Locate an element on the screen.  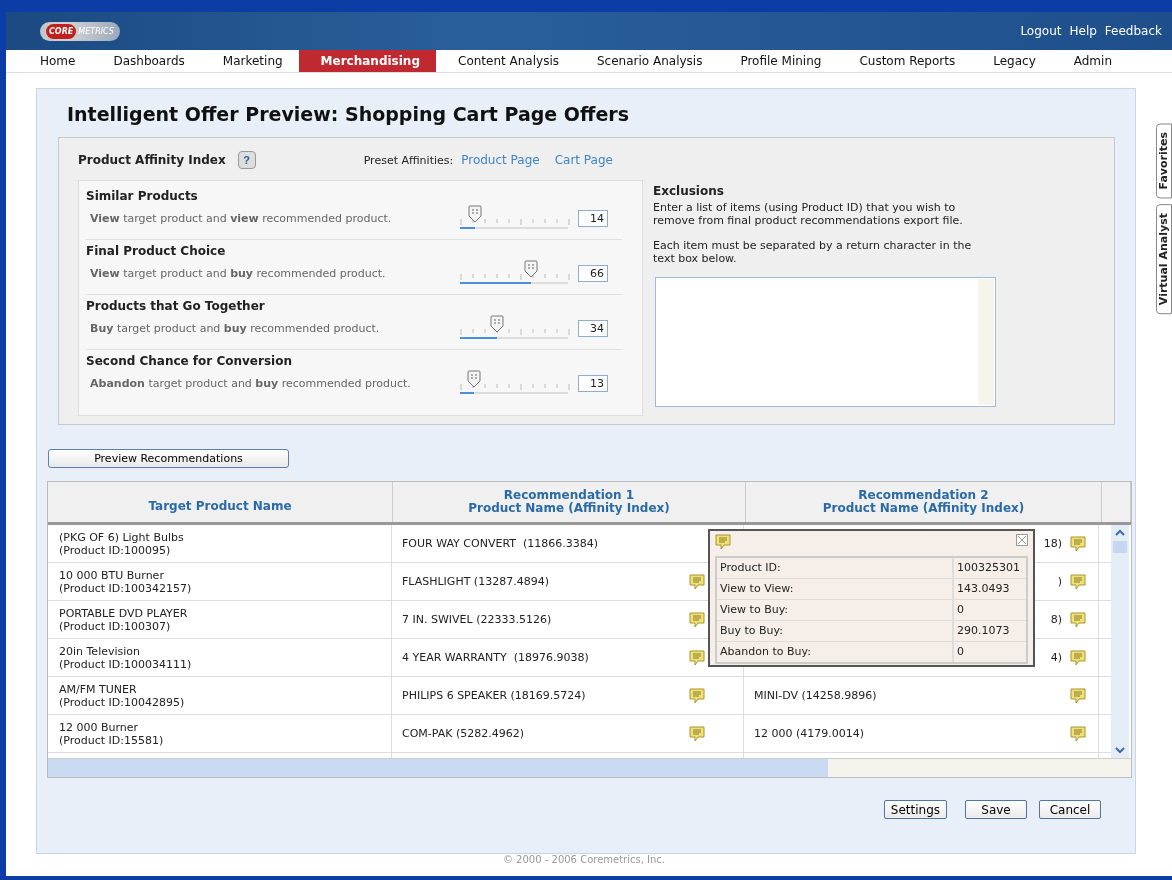
affinity-name: Similar Products is located at coordinates (142, 196).